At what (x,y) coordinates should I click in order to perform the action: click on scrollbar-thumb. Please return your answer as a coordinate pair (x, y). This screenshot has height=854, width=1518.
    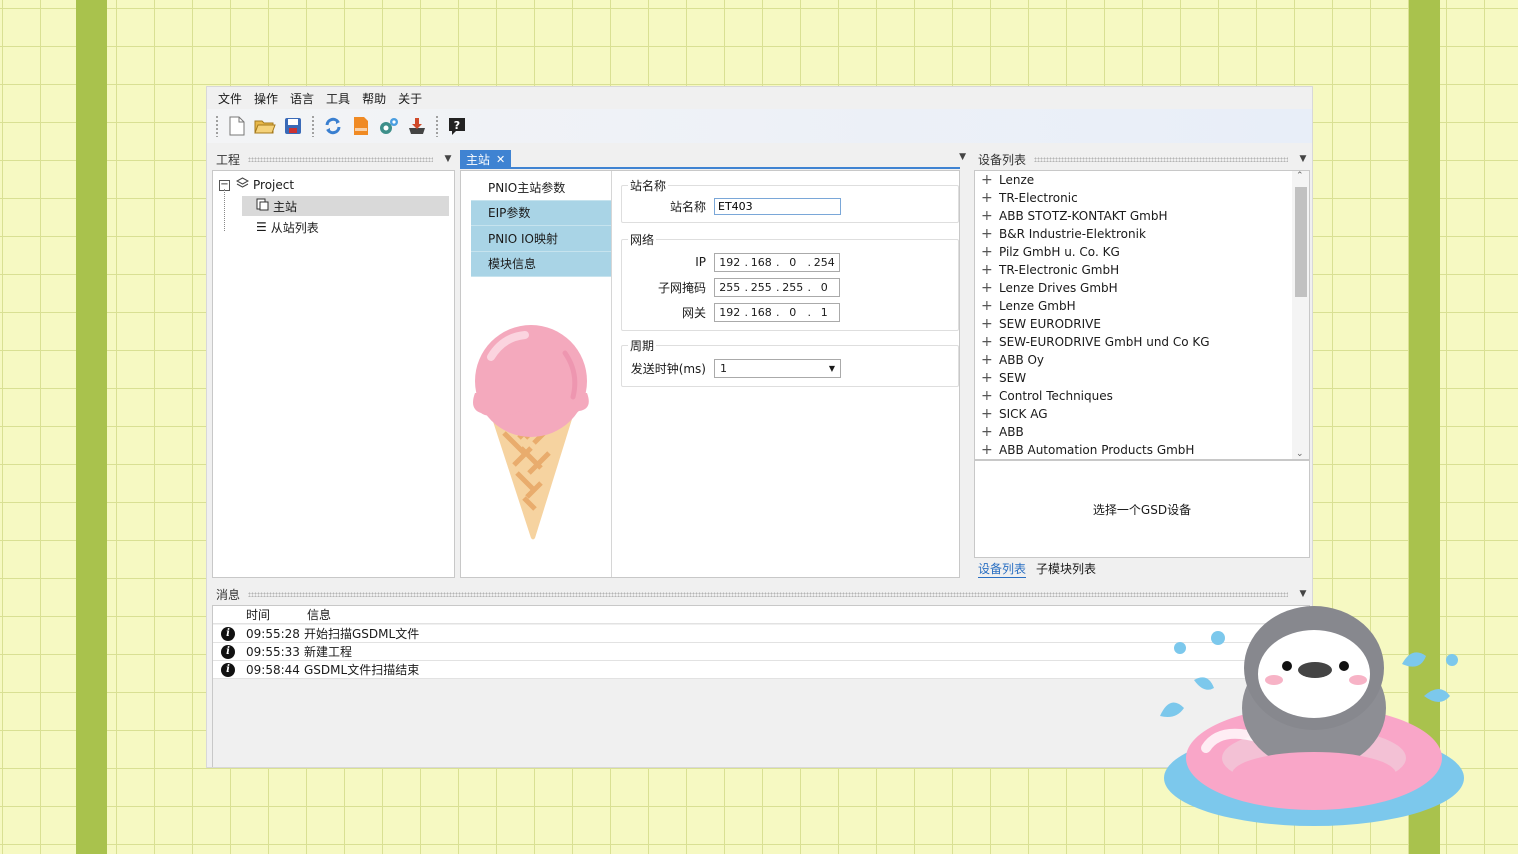
    Looking at the image, I should click on (1301, 242).